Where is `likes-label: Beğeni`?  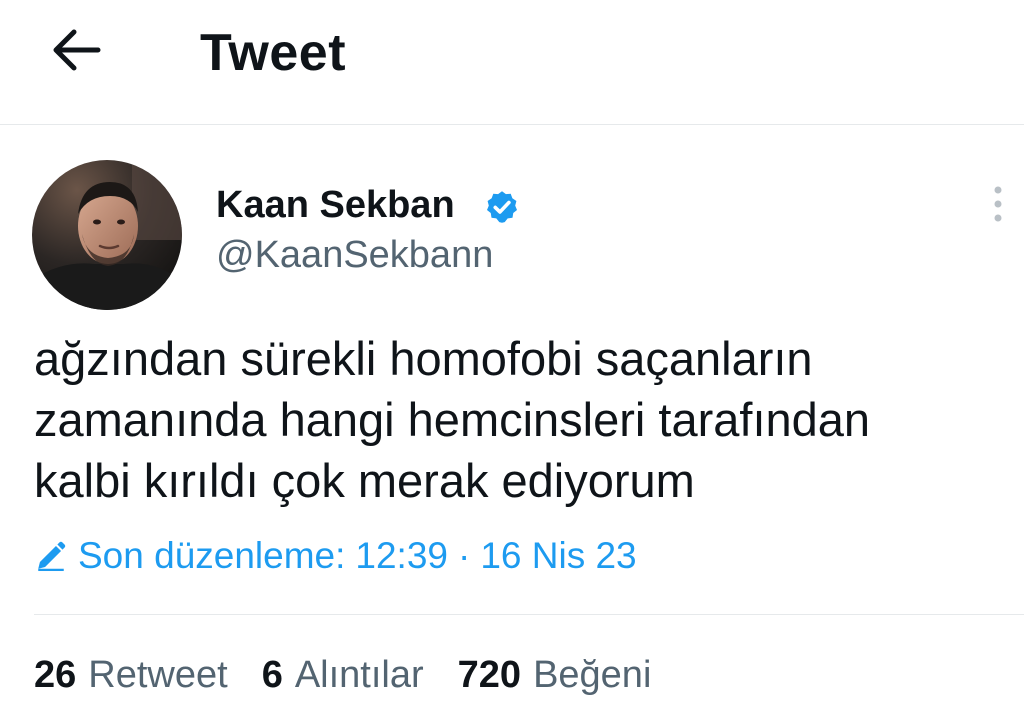
likes-label: Beğeni is located at coordinates (592, 675).